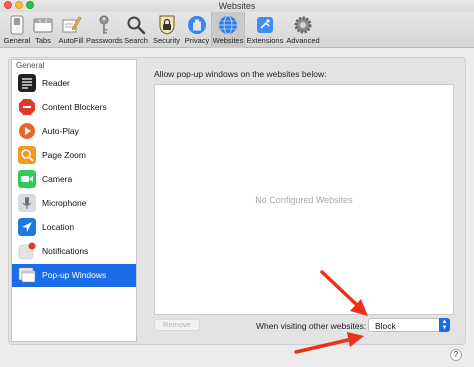  I want to click on annotation-arrows, so click(331, 312).